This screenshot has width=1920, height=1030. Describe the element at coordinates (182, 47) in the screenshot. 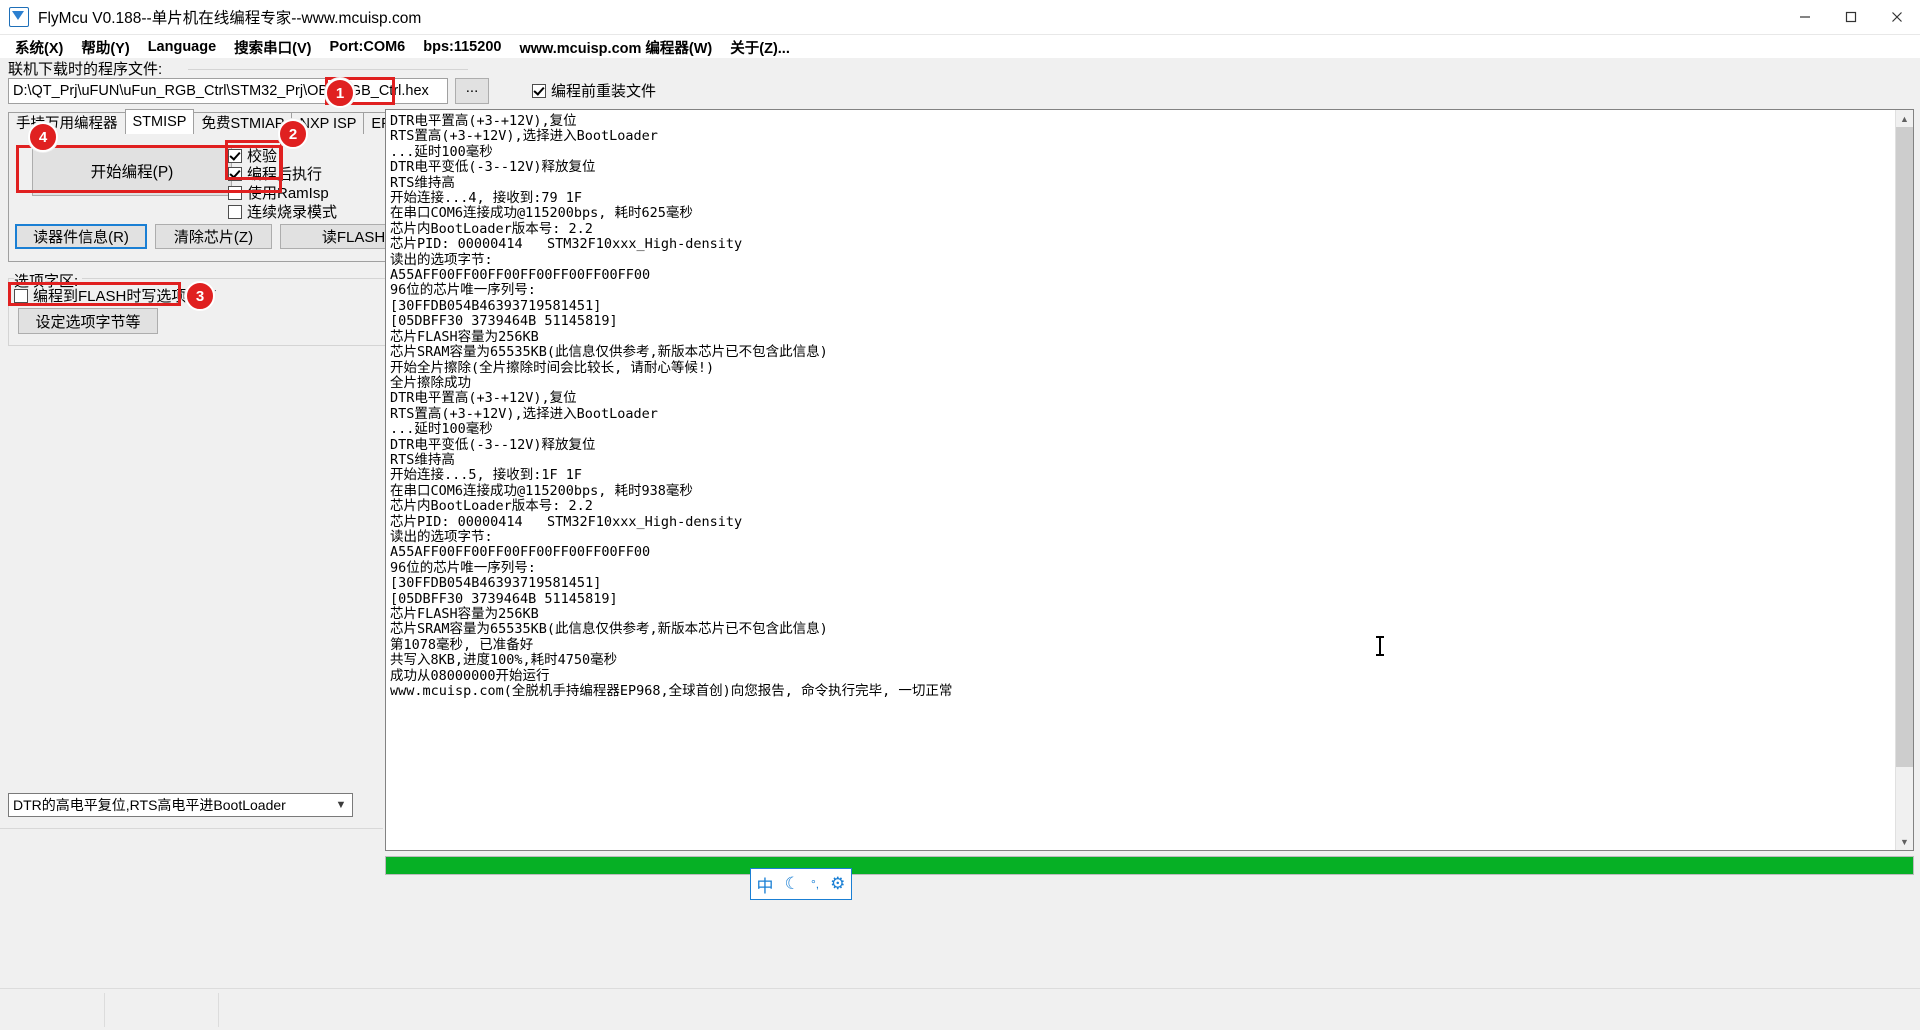

I see `menu-item-language: Language` at that location.